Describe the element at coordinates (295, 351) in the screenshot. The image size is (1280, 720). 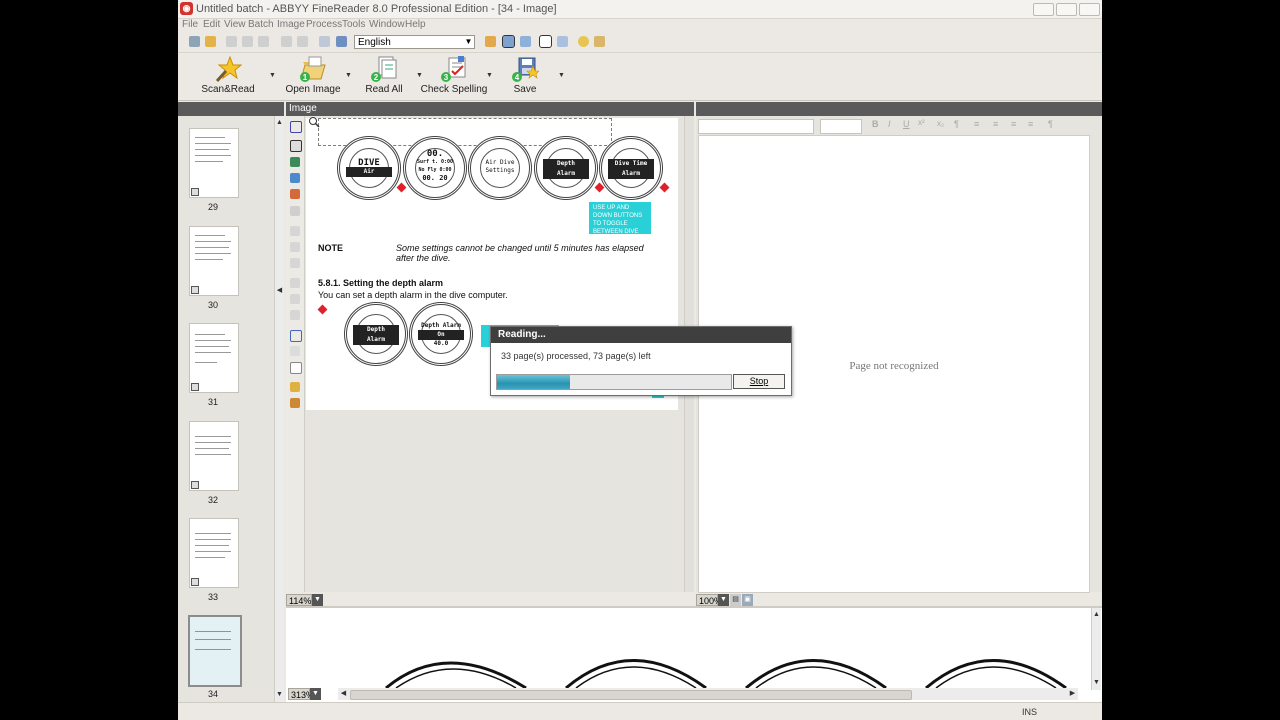
I see `eraser-icon` at that location.